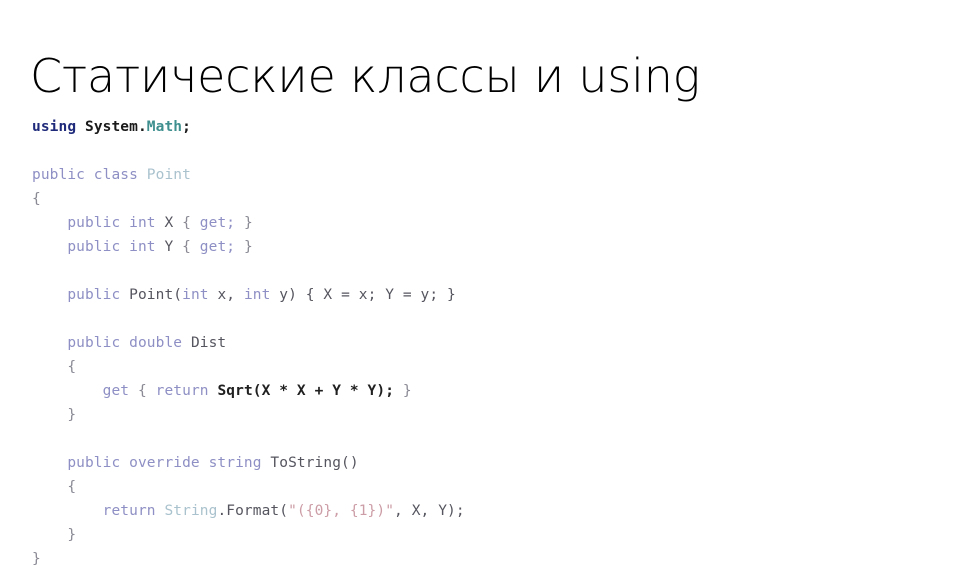 The height and width of the screenshot is (571, 960). What do you see at coordinates (164, 126) in the screenshot?
I see `code-token: Math` at bounding box center [164, 126].